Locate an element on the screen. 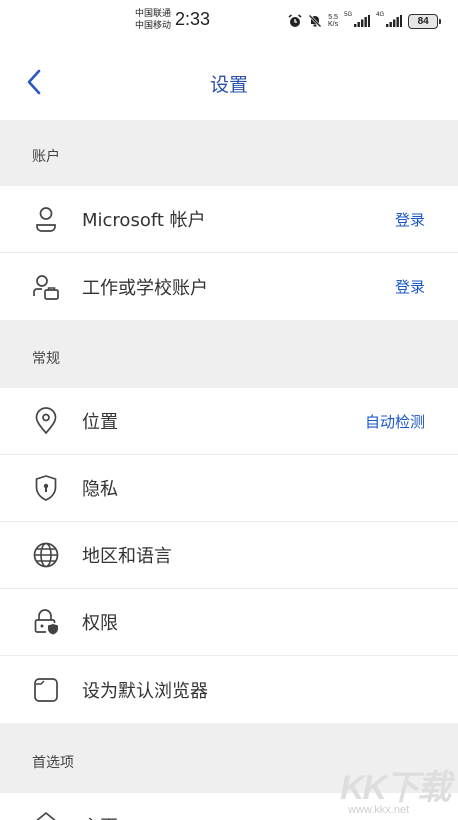 The width and height of the screenshot is (458, 820). network-type-1: 5G is located at coordinates (348, 15).